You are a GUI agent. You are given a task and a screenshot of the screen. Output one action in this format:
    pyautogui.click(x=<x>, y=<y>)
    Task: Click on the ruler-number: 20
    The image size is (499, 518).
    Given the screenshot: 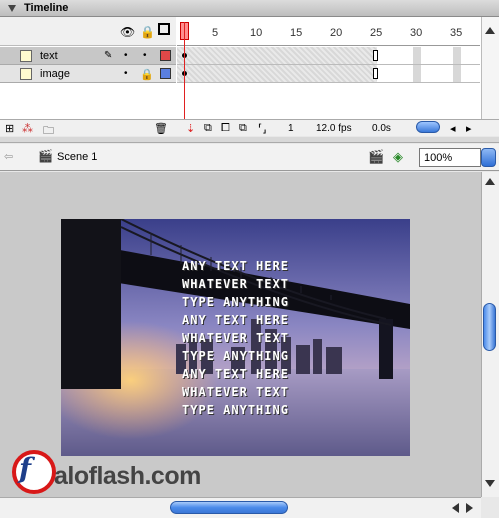 What is the action you would take?
    pyautogui.click(x=336, y=33)
    